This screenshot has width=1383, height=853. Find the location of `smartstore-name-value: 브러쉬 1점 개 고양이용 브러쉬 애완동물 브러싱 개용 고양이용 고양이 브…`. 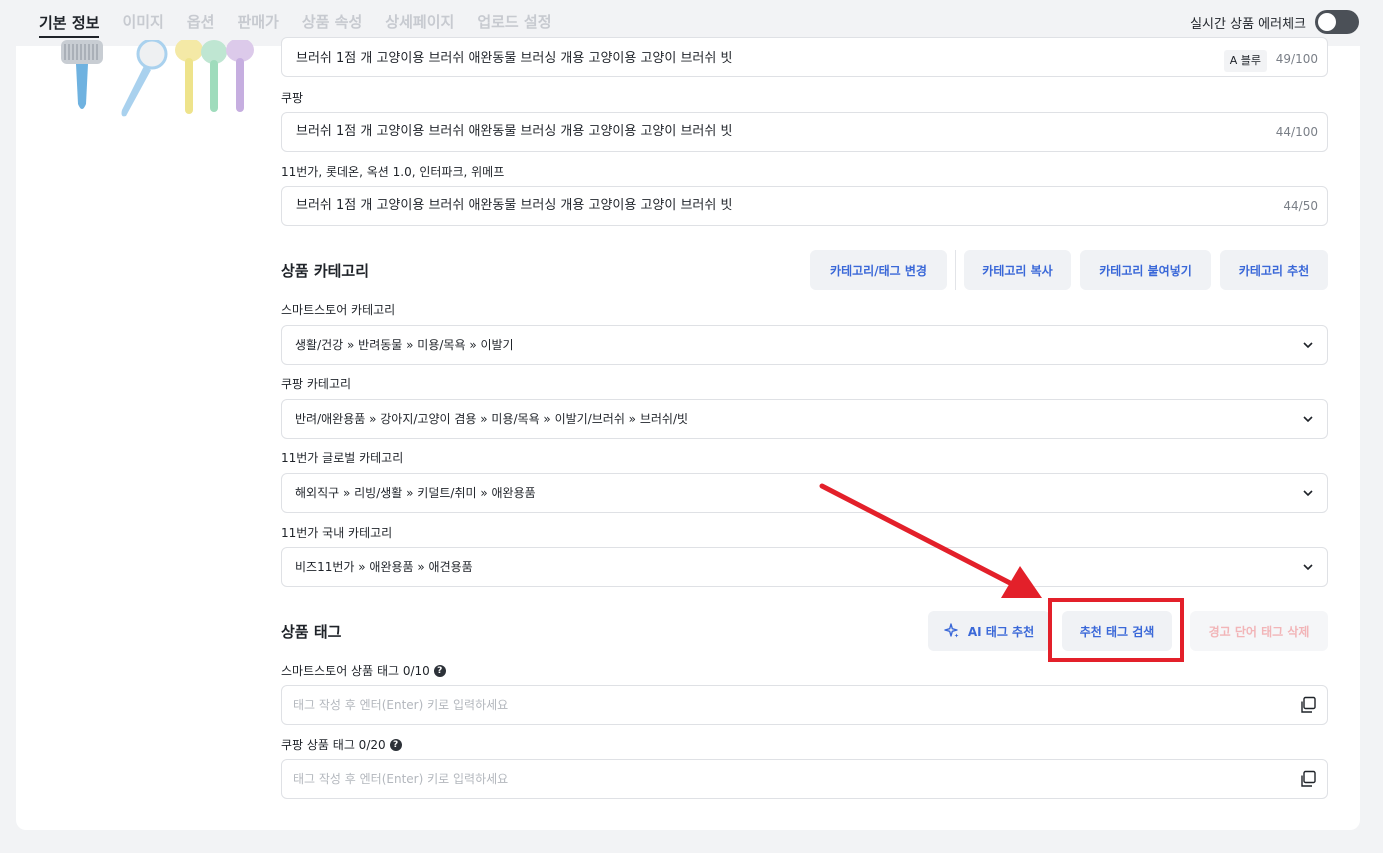

smartstore-name-value: 브러쉬 1점 개 고양이용 브러쉬 애완동물 브러싱 개용 고양이용 고양이 브… is located at coordinates (514, 58).